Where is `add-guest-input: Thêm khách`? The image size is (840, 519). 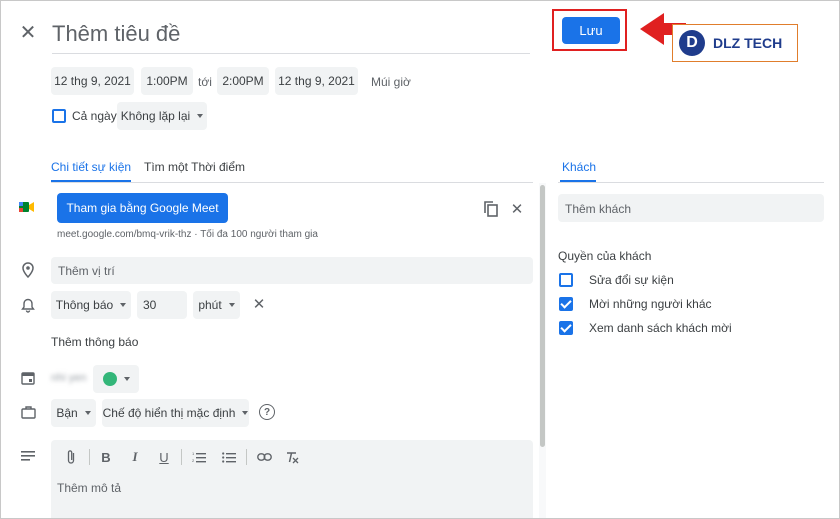 add-guest-input: Thêm khách is located at coordinates (691, 208).